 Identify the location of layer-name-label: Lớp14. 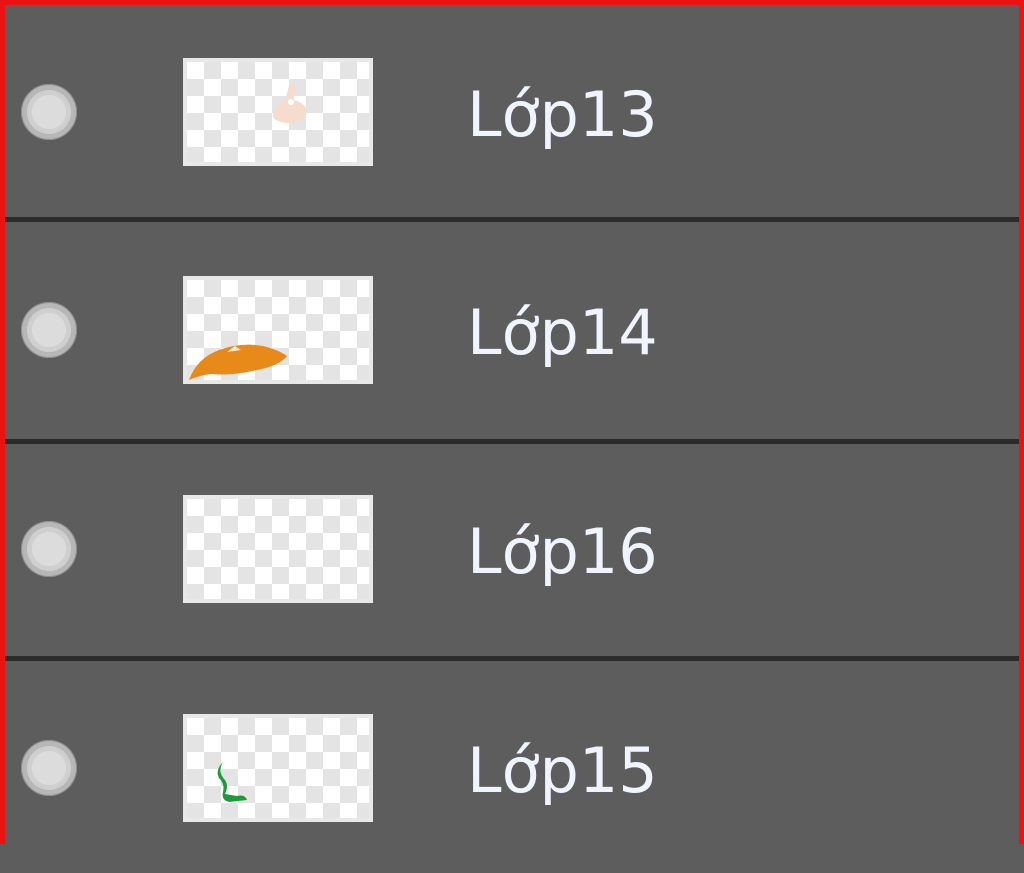
(562, 332).